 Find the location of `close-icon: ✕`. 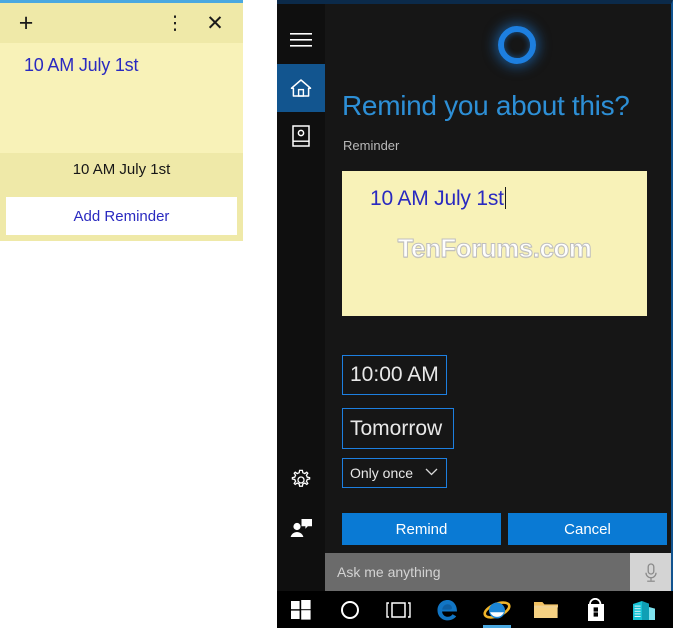

close-icon: ✕ is located at coordinates (215, 23).